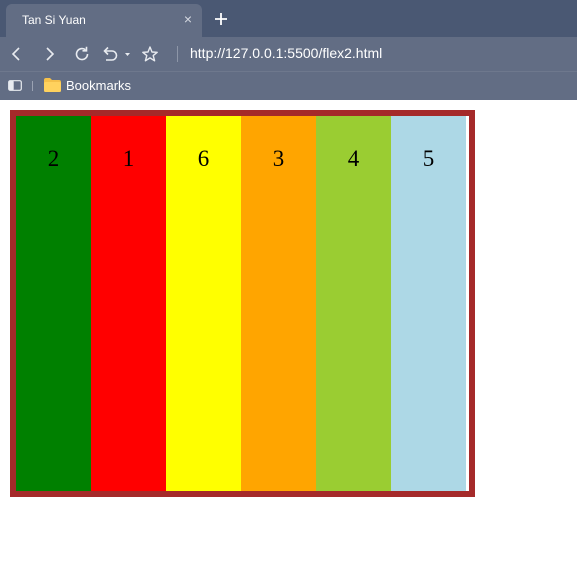  I want to click on flex-item: 2, so click(53, 303).